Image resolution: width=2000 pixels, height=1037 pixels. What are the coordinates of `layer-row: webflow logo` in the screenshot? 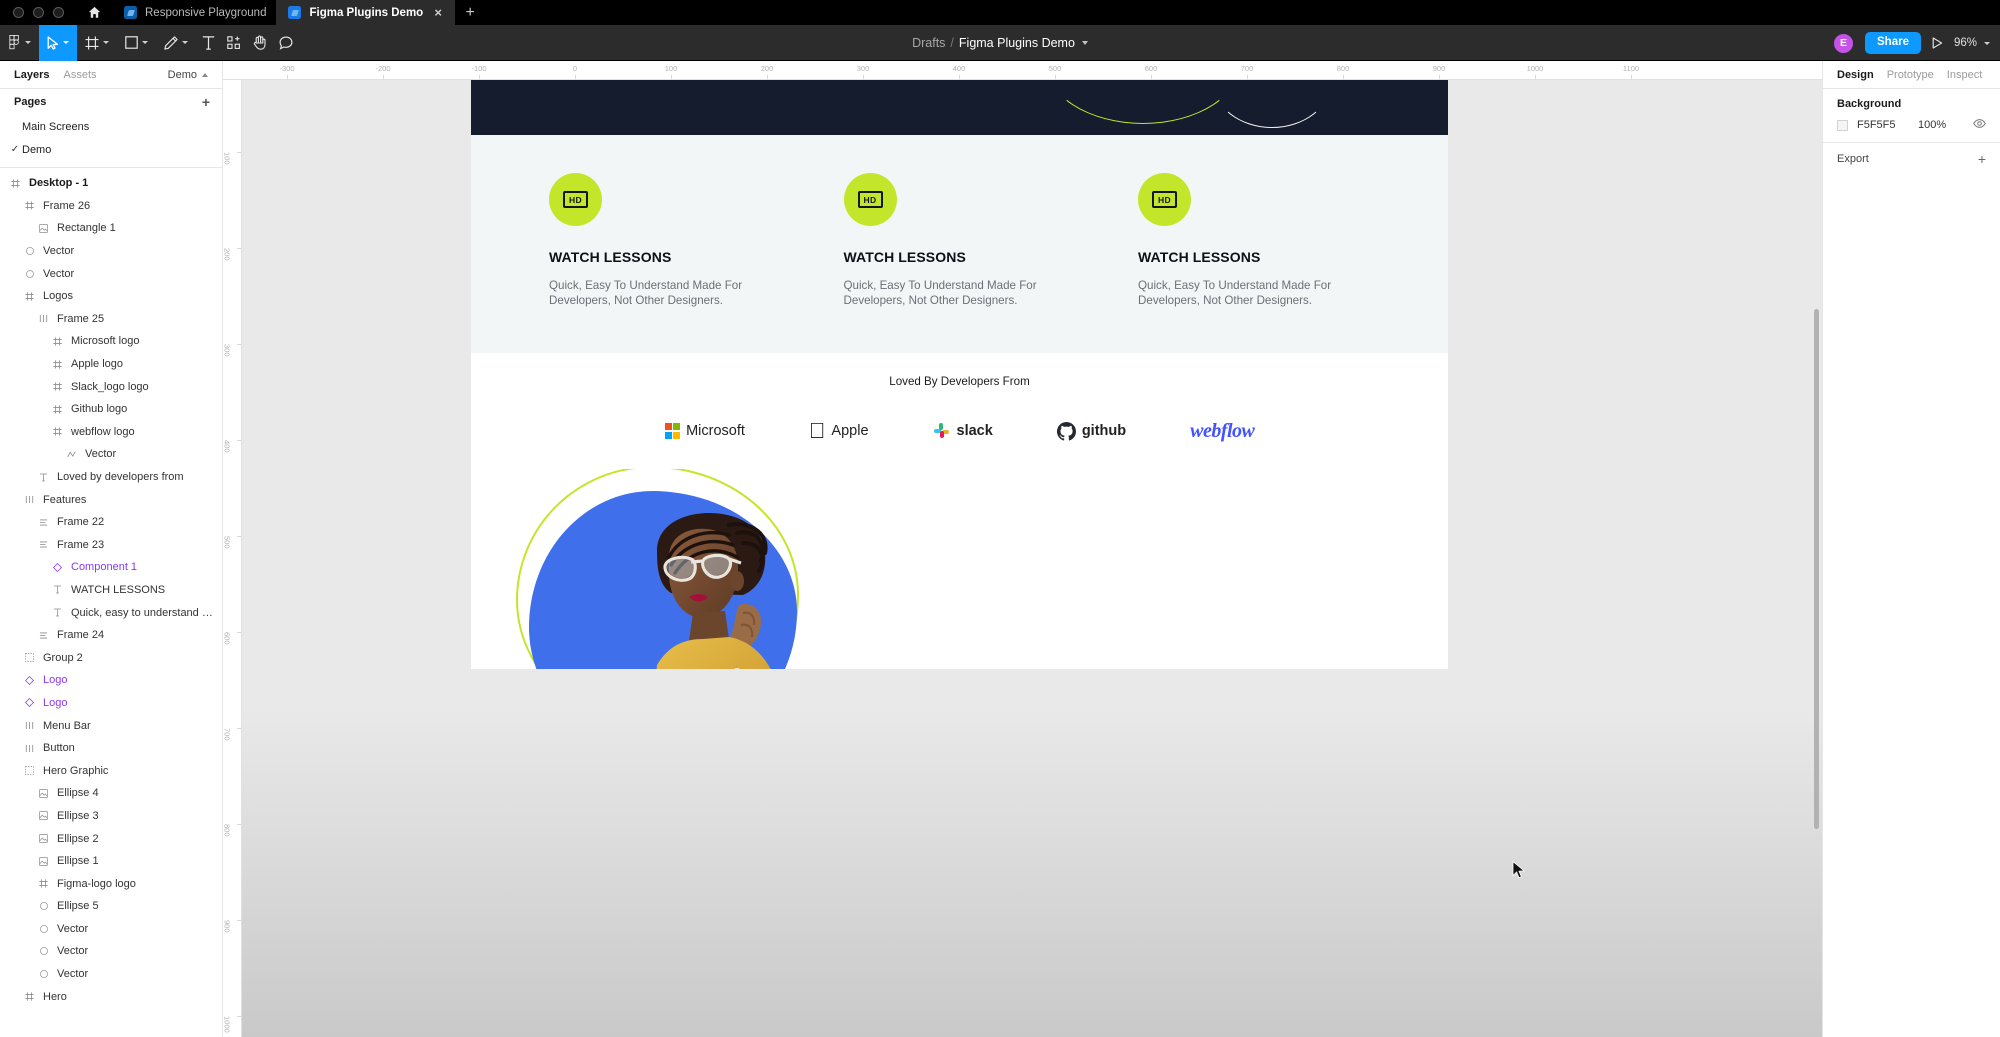 It's located at (111, 432).